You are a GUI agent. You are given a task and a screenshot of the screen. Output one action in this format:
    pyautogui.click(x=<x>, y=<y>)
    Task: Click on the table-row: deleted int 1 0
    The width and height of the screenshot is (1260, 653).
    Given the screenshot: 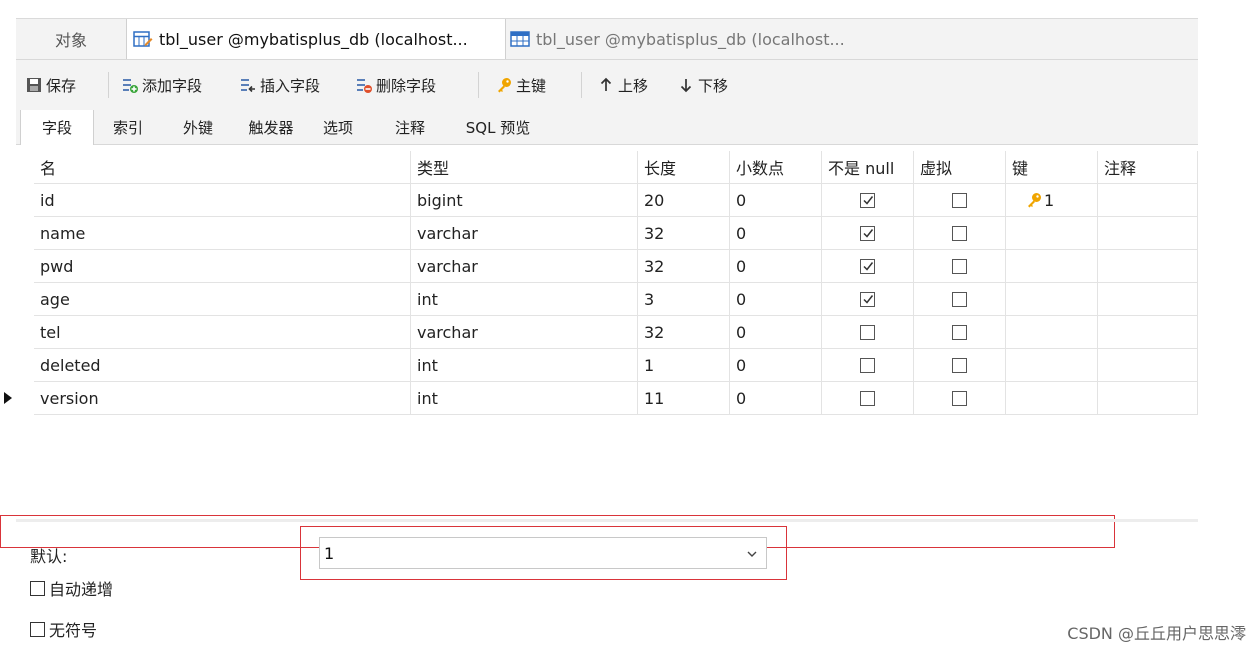 What is the action you would take?
    pyautogui.click(x=607, y=365)
    